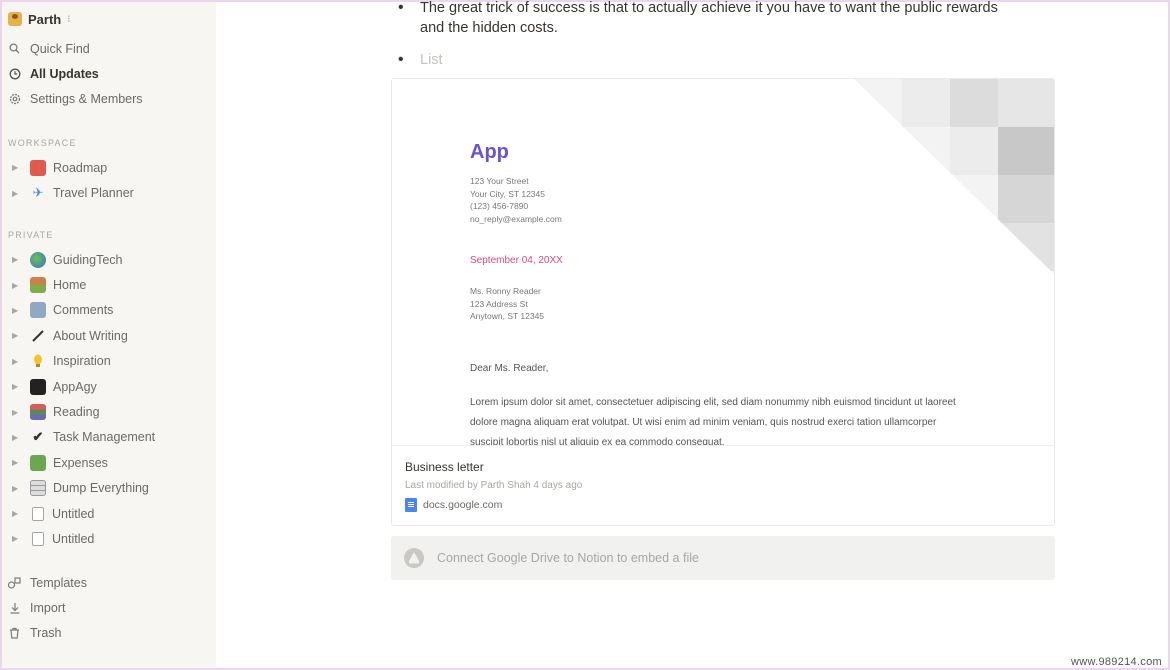  Describe the element at coordinates (45, 19) in the screenshot. I see `workspace-name: Parth` at that location.